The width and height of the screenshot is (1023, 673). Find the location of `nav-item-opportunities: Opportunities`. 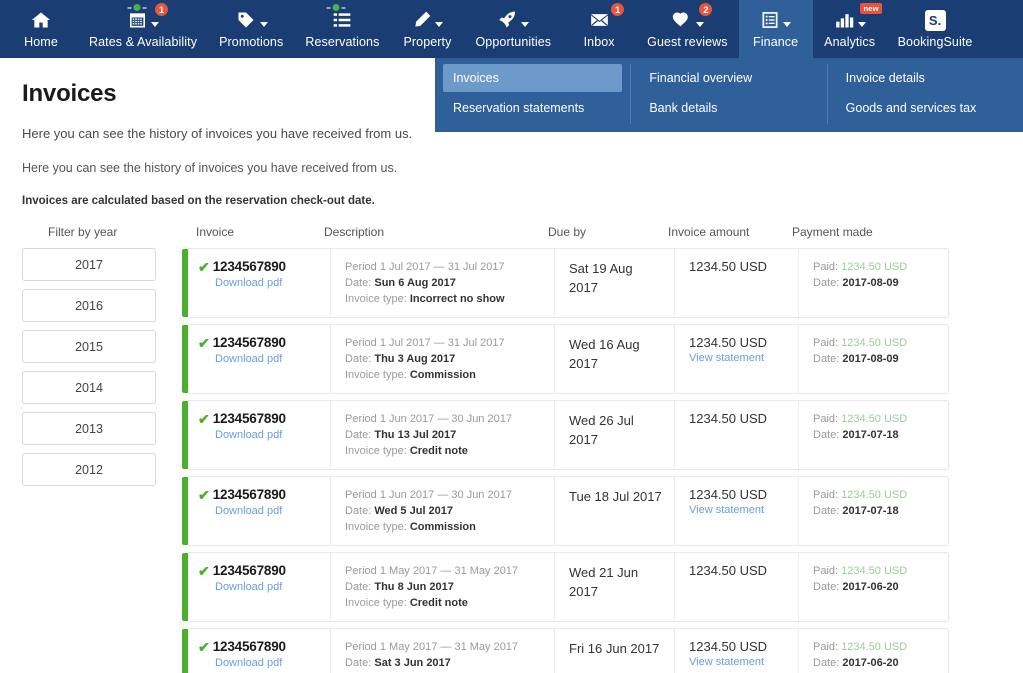

nav-item-opportunities: Opportunities is located at coordinates (513, 29).